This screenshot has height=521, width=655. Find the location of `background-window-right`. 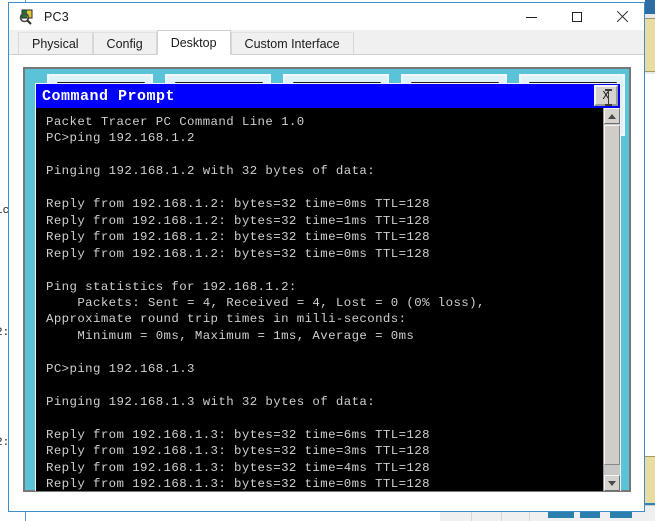

background-window-right is located at coordinates (650, 260).